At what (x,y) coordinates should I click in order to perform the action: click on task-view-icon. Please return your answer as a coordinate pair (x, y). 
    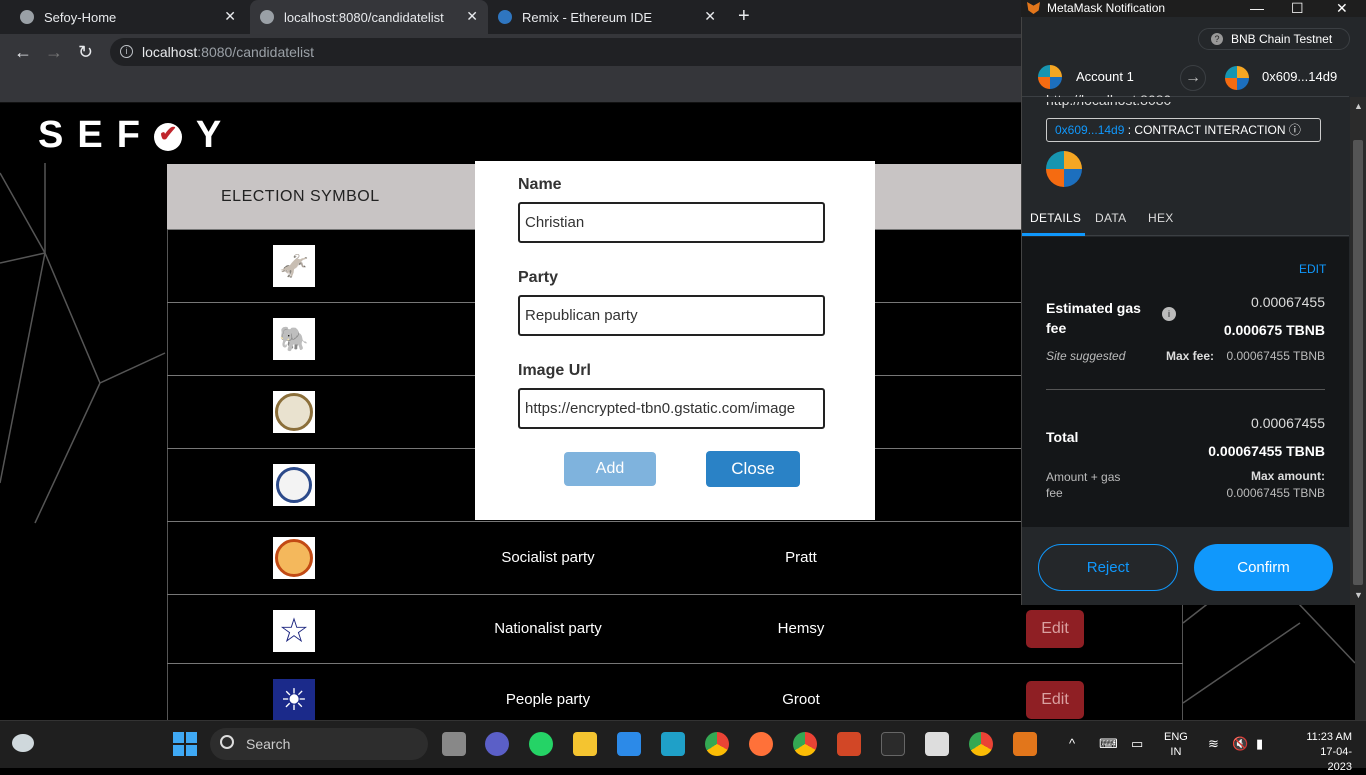
    Looking at the image, I should click on (454, 744).